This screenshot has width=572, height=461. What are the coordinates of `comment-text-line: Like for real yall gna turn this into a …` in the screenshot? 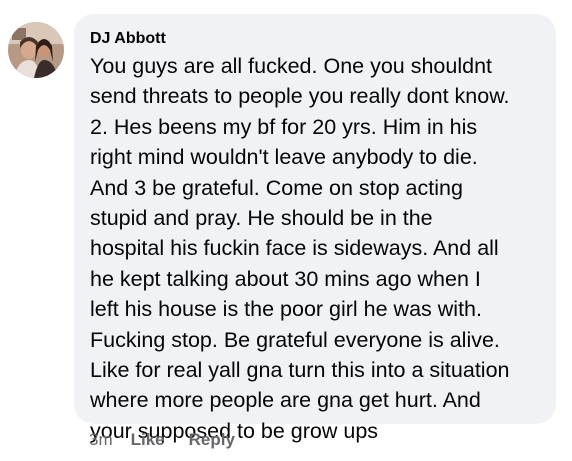 It's located at (300, 370).